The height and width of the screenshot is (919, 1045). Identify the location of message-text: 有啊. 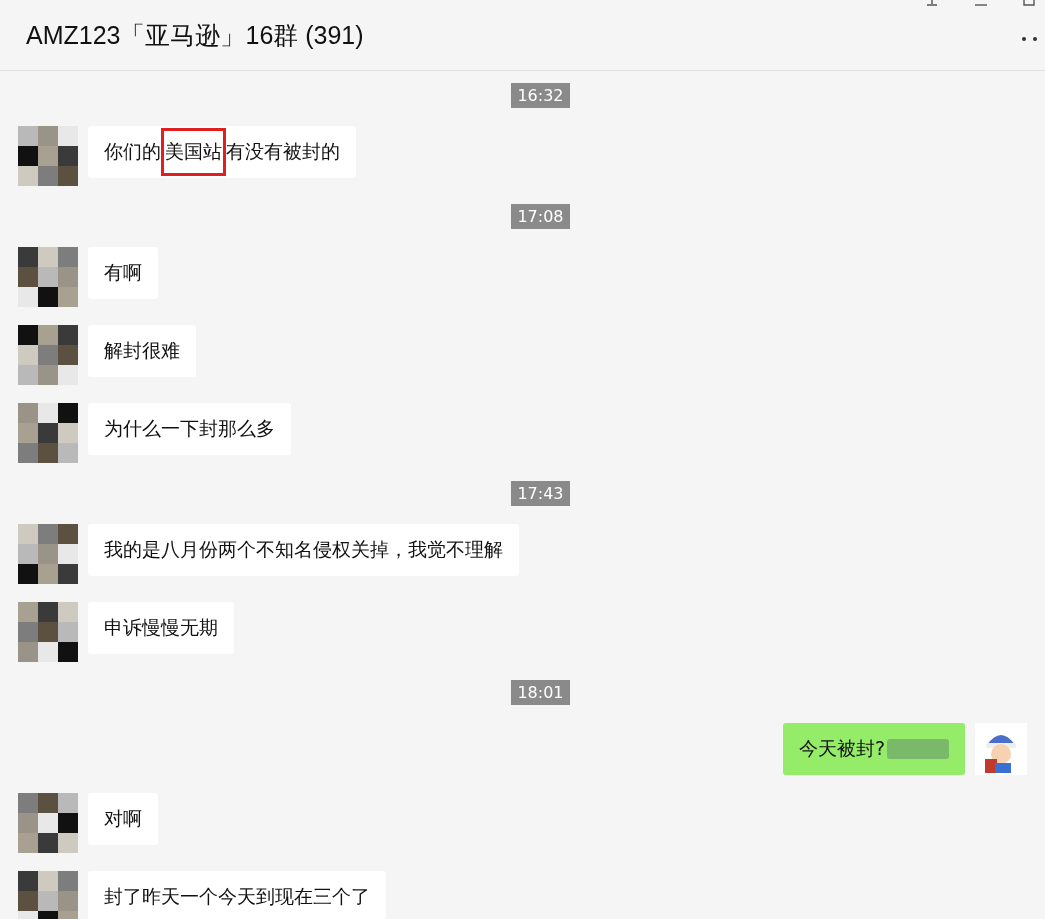
(123, 272).